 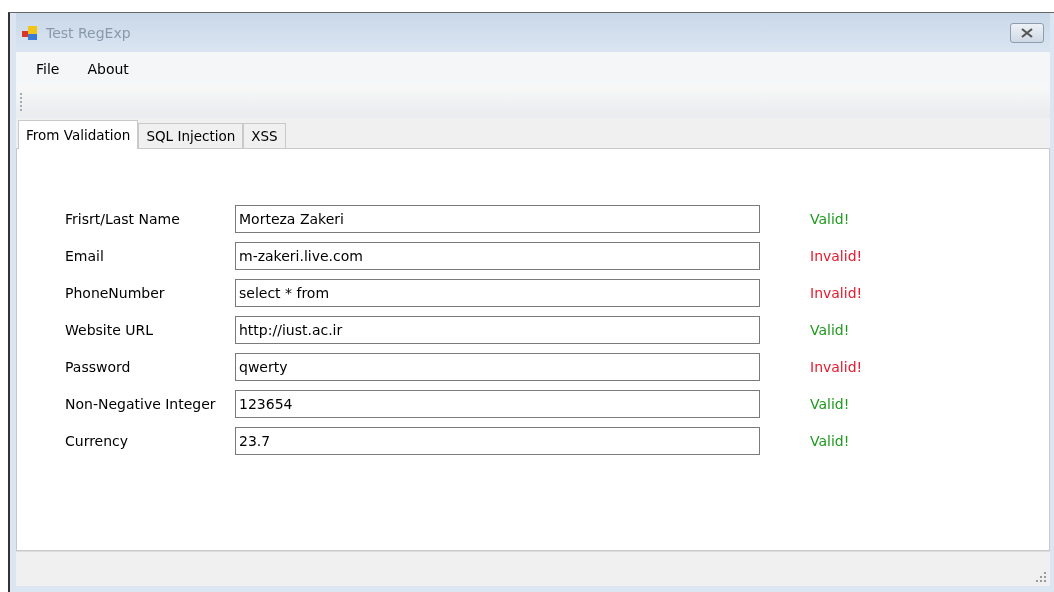 I want to click on field-label: PhoneNumber, so click(x=115, y=293).